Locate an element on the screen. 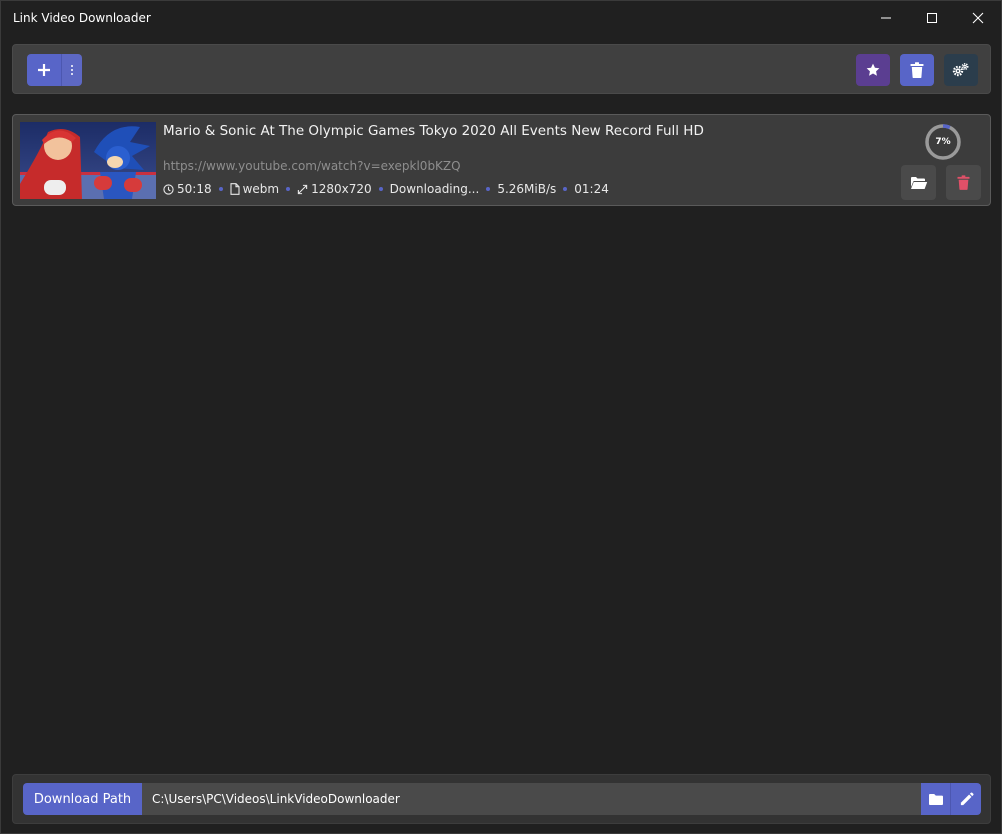 This screenshot has width=1002, height=834. file-icon is located at coordinates (235, 189).